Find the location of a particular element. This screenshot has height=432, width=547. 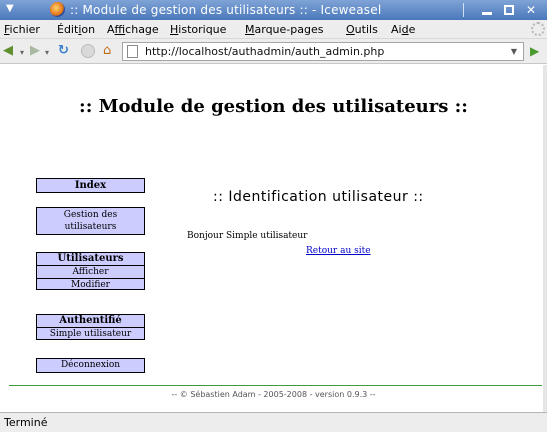

menu-users-box: Utilisateurs Afficher Modifier is located at coordinates (90, 271).